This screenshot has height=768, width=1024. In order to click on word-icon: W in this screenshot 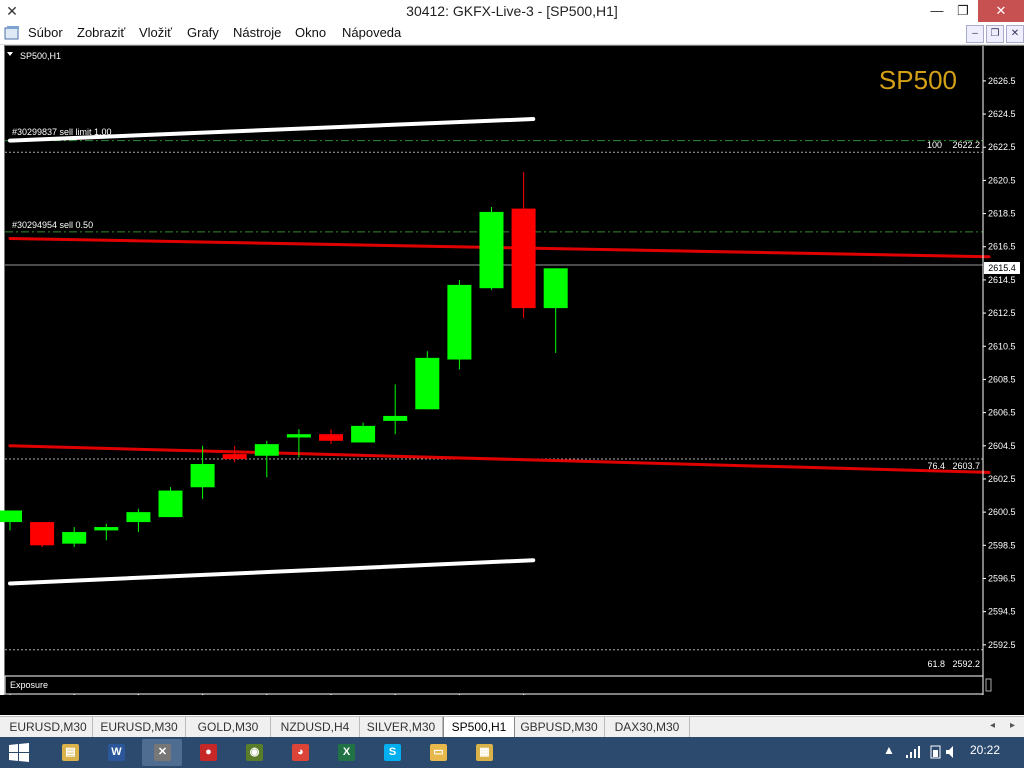, I will do `click(116, 752)`.